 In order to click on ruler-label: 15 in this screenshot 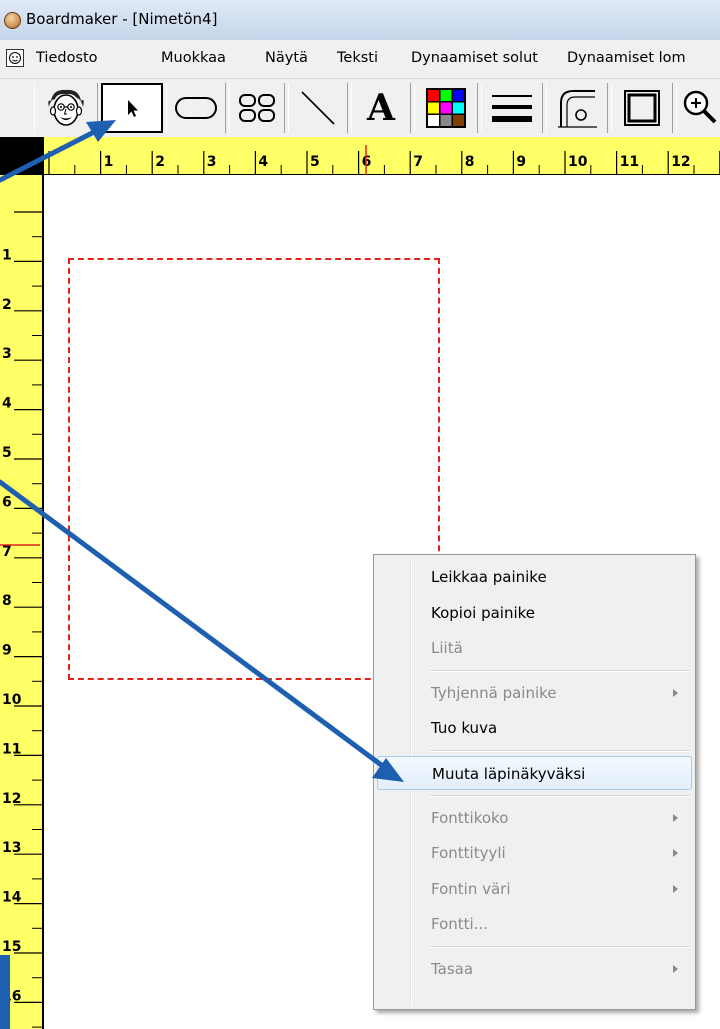, I will do `click(11, 947)`.